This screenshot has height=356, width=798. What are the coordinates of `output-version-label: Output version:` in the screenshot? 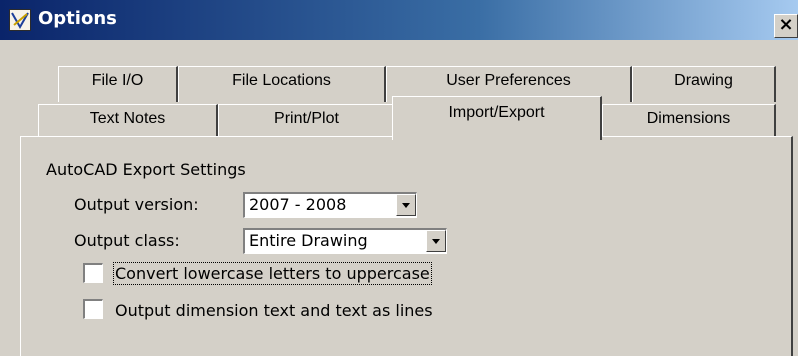 It's located at (136, 204).